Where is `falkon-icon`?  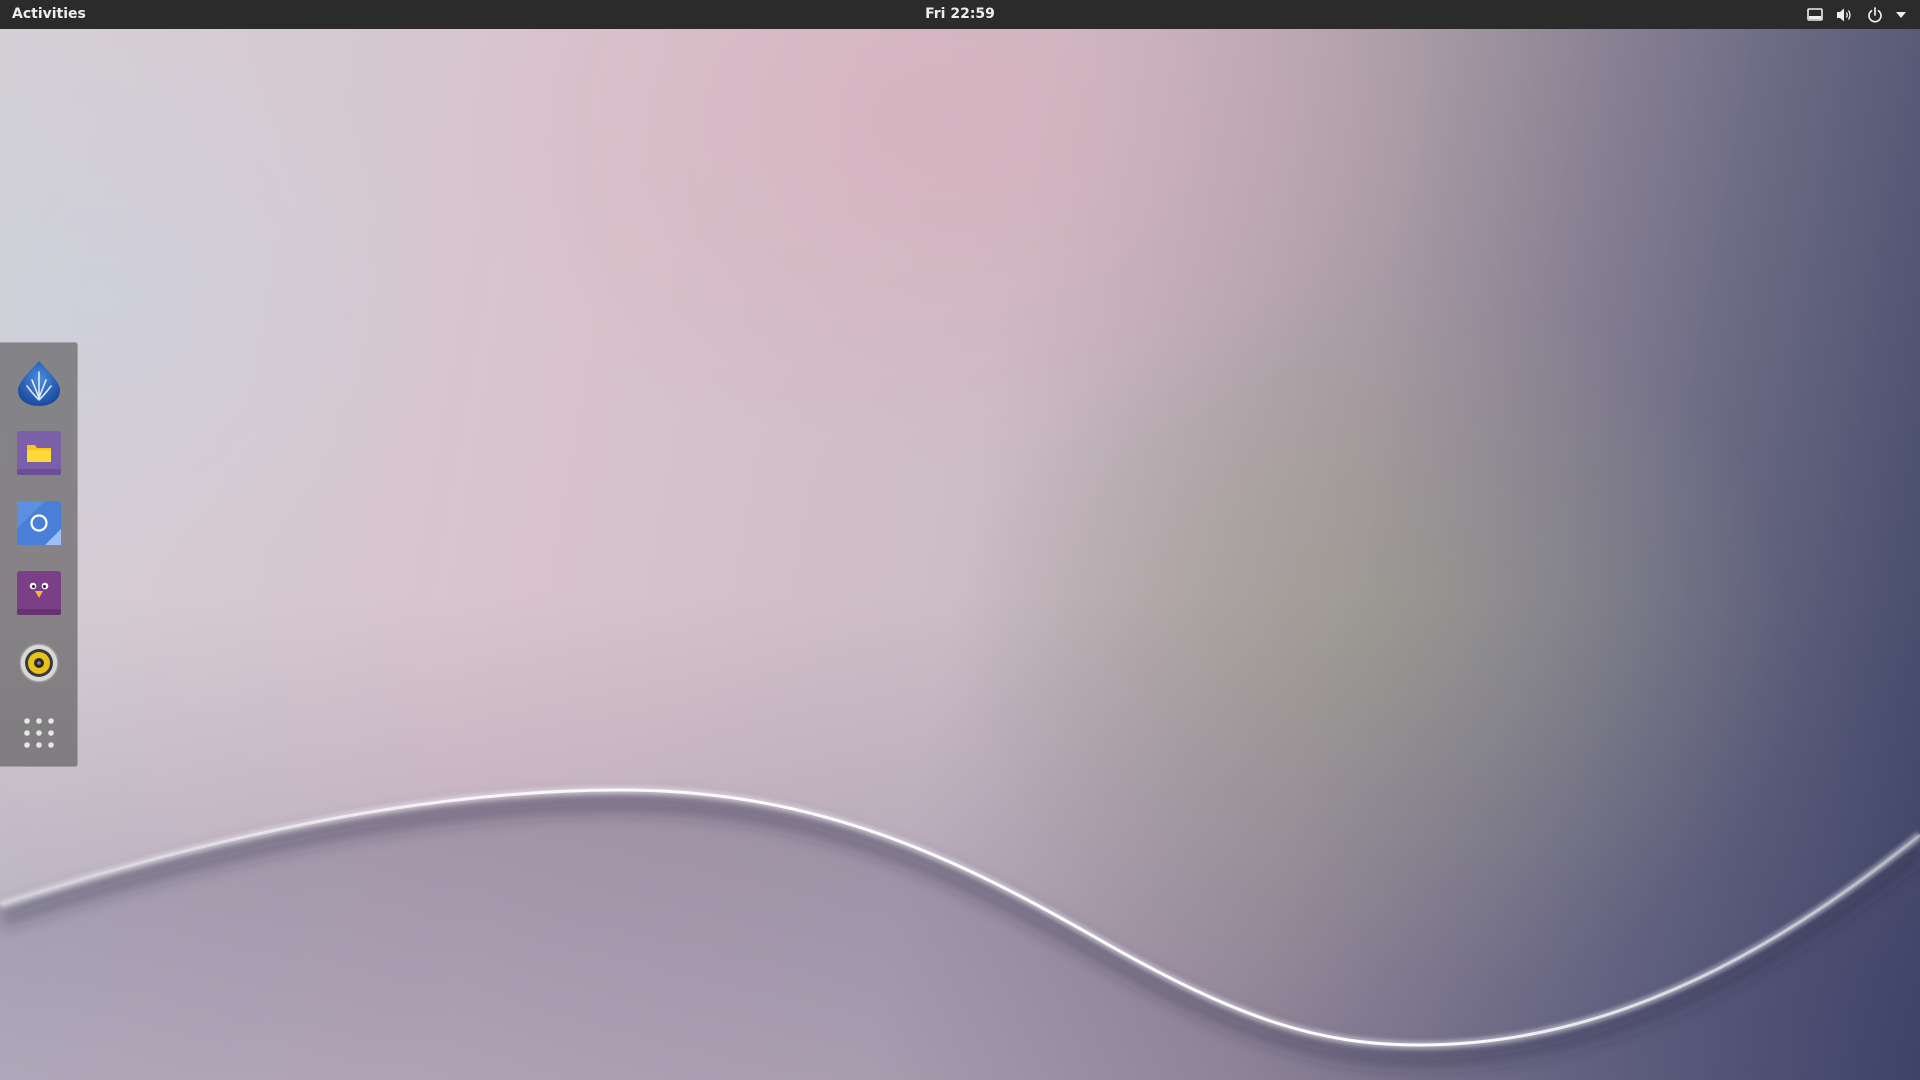 falkon-icon is located at coordinates (39, 383).